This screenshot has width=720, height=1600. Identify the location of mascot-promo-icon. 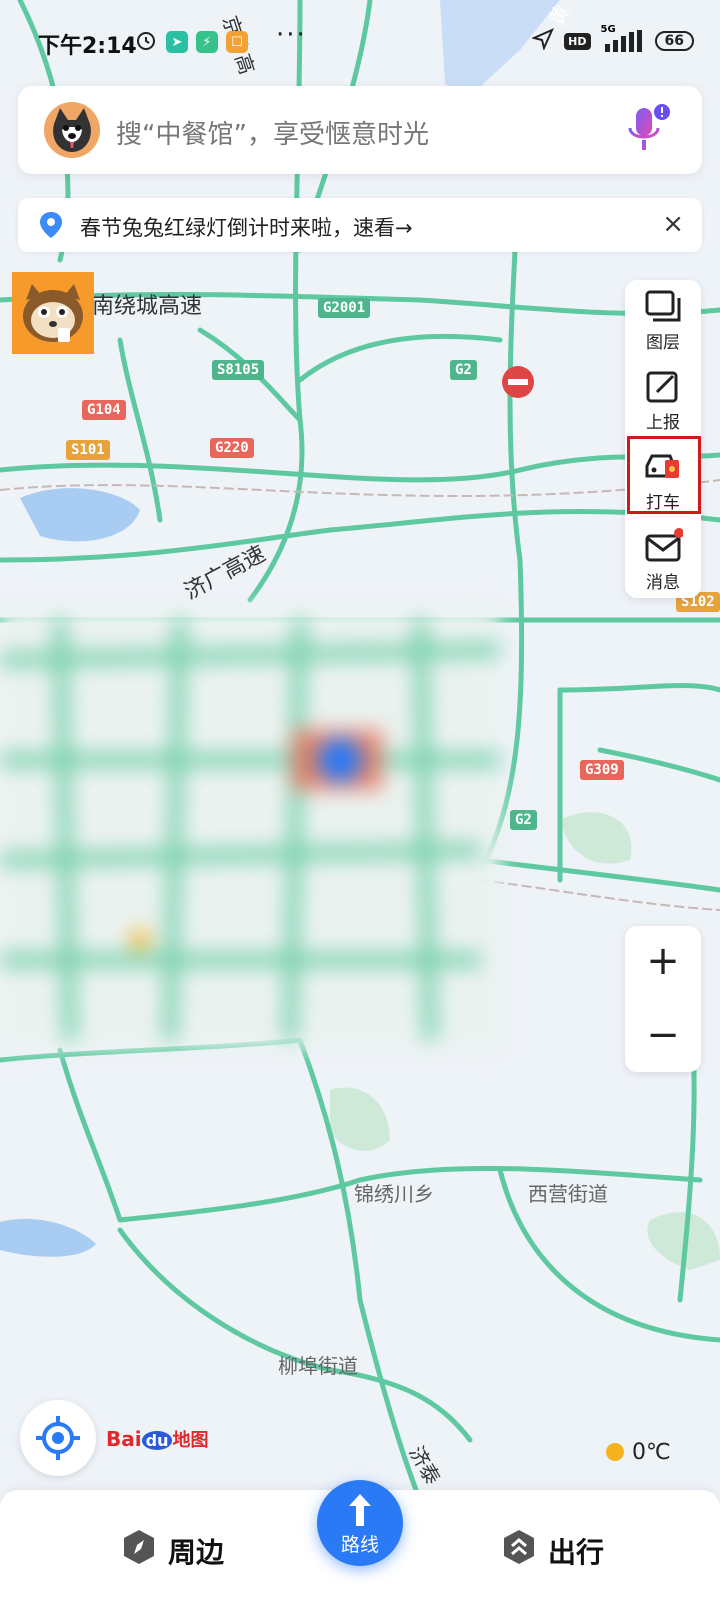
(53, 313).